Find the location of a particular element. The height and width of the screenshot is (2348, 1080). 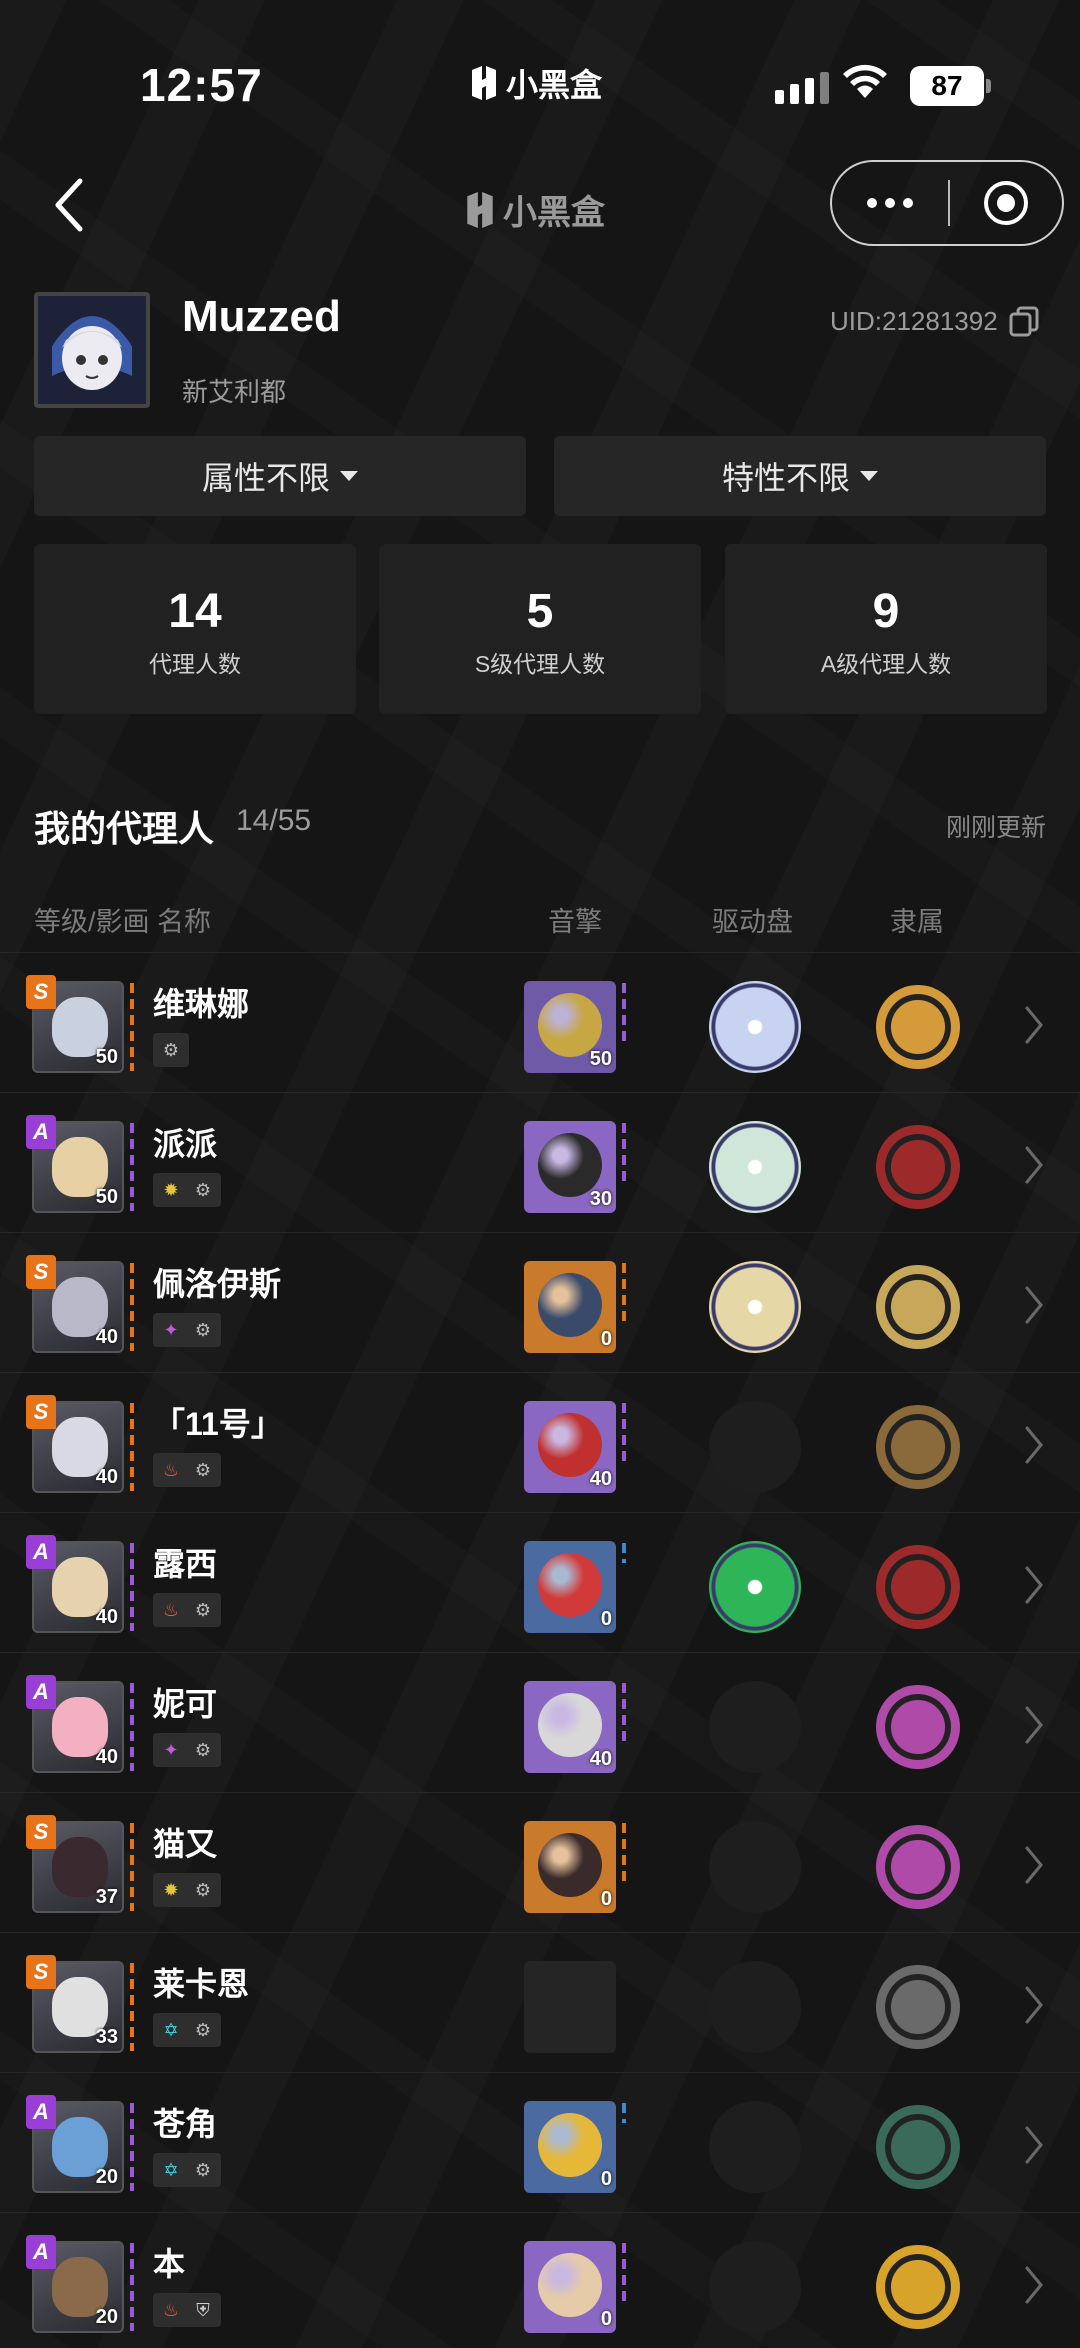

w-engine-slot is located at coordinates (570, 2007).